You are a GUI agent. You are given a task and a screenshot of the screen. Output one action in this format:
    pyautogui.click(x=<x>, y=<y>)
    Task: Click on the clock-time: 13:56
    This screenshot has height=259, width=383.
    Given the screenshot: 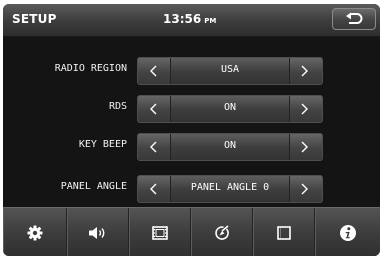 What is the action you would take?
    pyautogui.click(x=182, y=19)
    